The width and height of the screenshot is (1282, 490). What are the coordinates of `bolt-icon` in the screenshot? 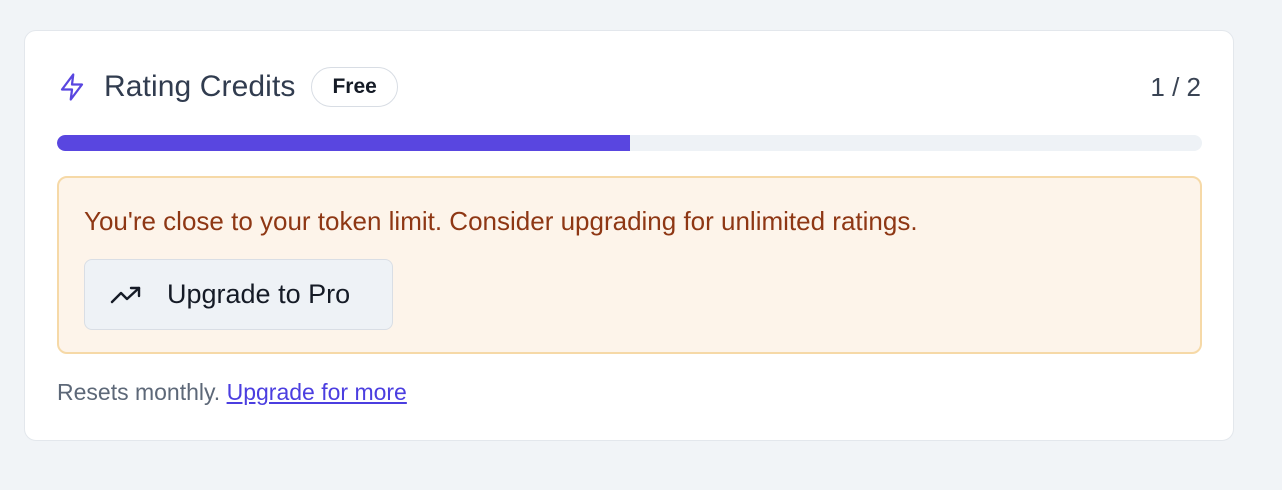 It's located at (73, 87).